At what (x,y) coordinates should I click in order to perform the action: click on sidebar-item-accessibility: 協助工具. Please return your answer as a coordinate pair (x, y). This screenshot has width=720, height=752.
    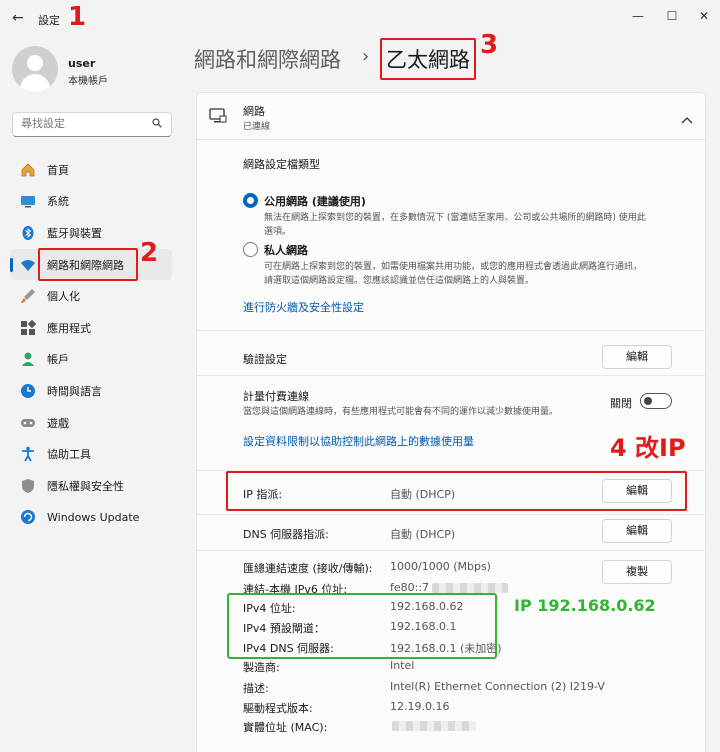
    Looking at the image, I should click on (91, 454).